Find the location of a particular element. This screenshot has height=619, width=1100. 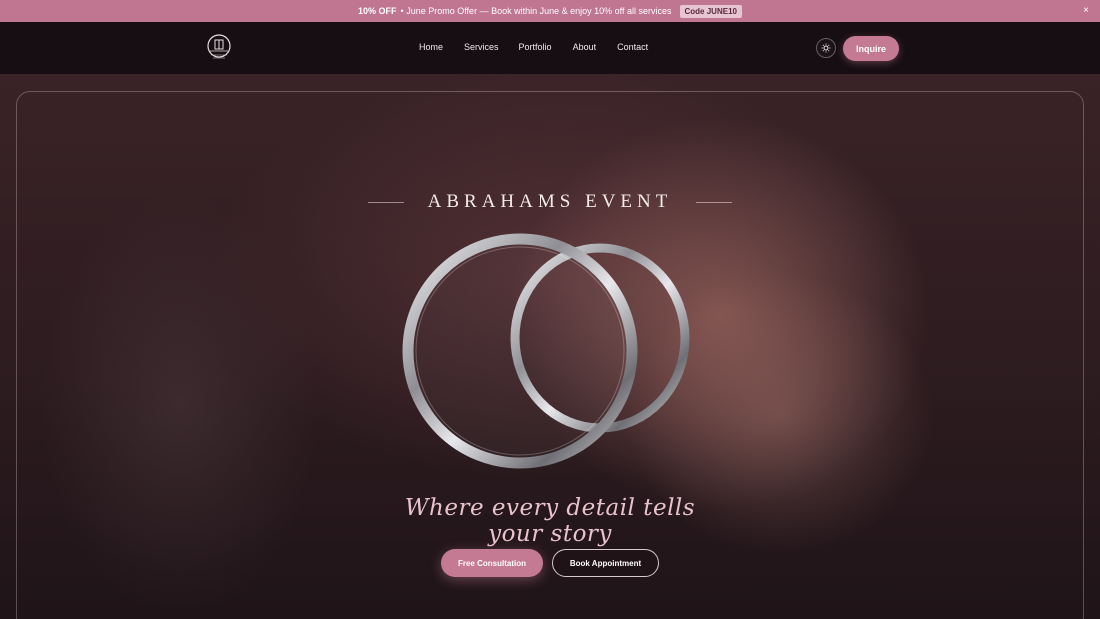

hero-title: ABRAHAMS EVENT is located at coordinates (550, 201).